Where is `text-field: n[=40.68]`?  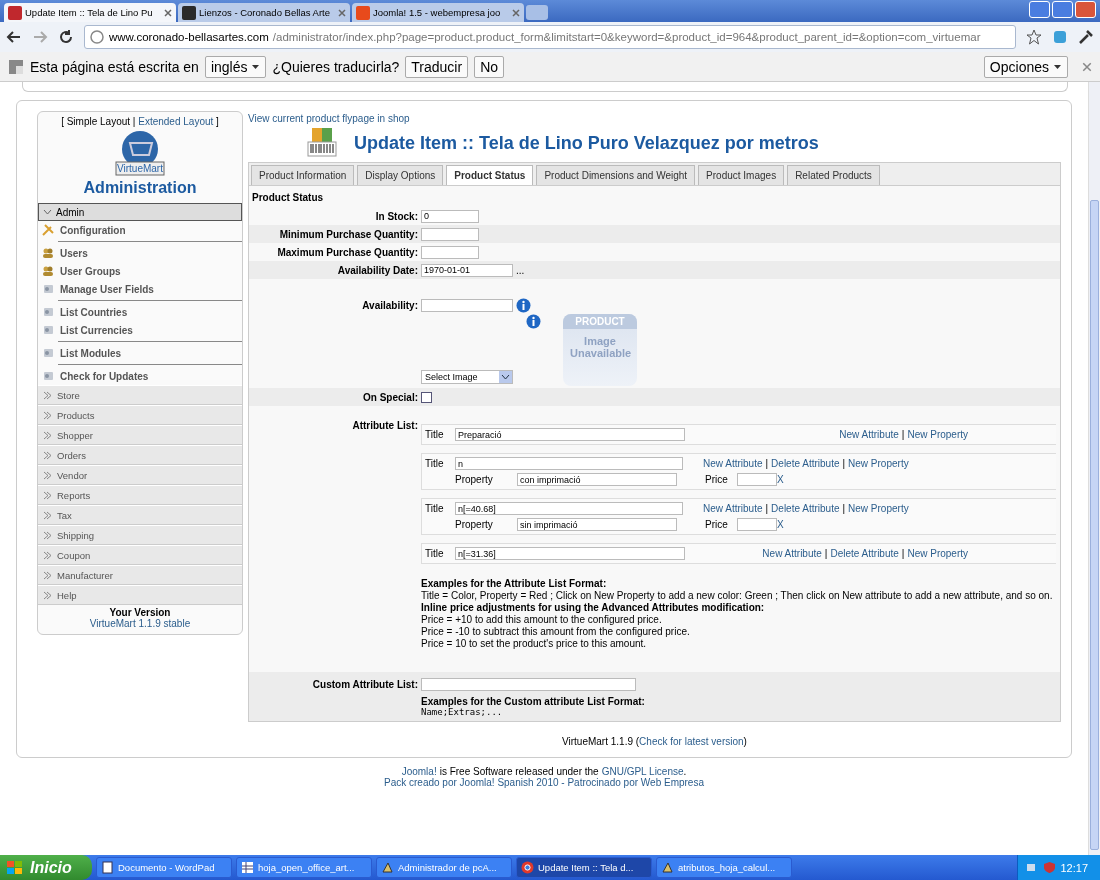 text-field: n[=40.68] is located at coordinates (569, 508).